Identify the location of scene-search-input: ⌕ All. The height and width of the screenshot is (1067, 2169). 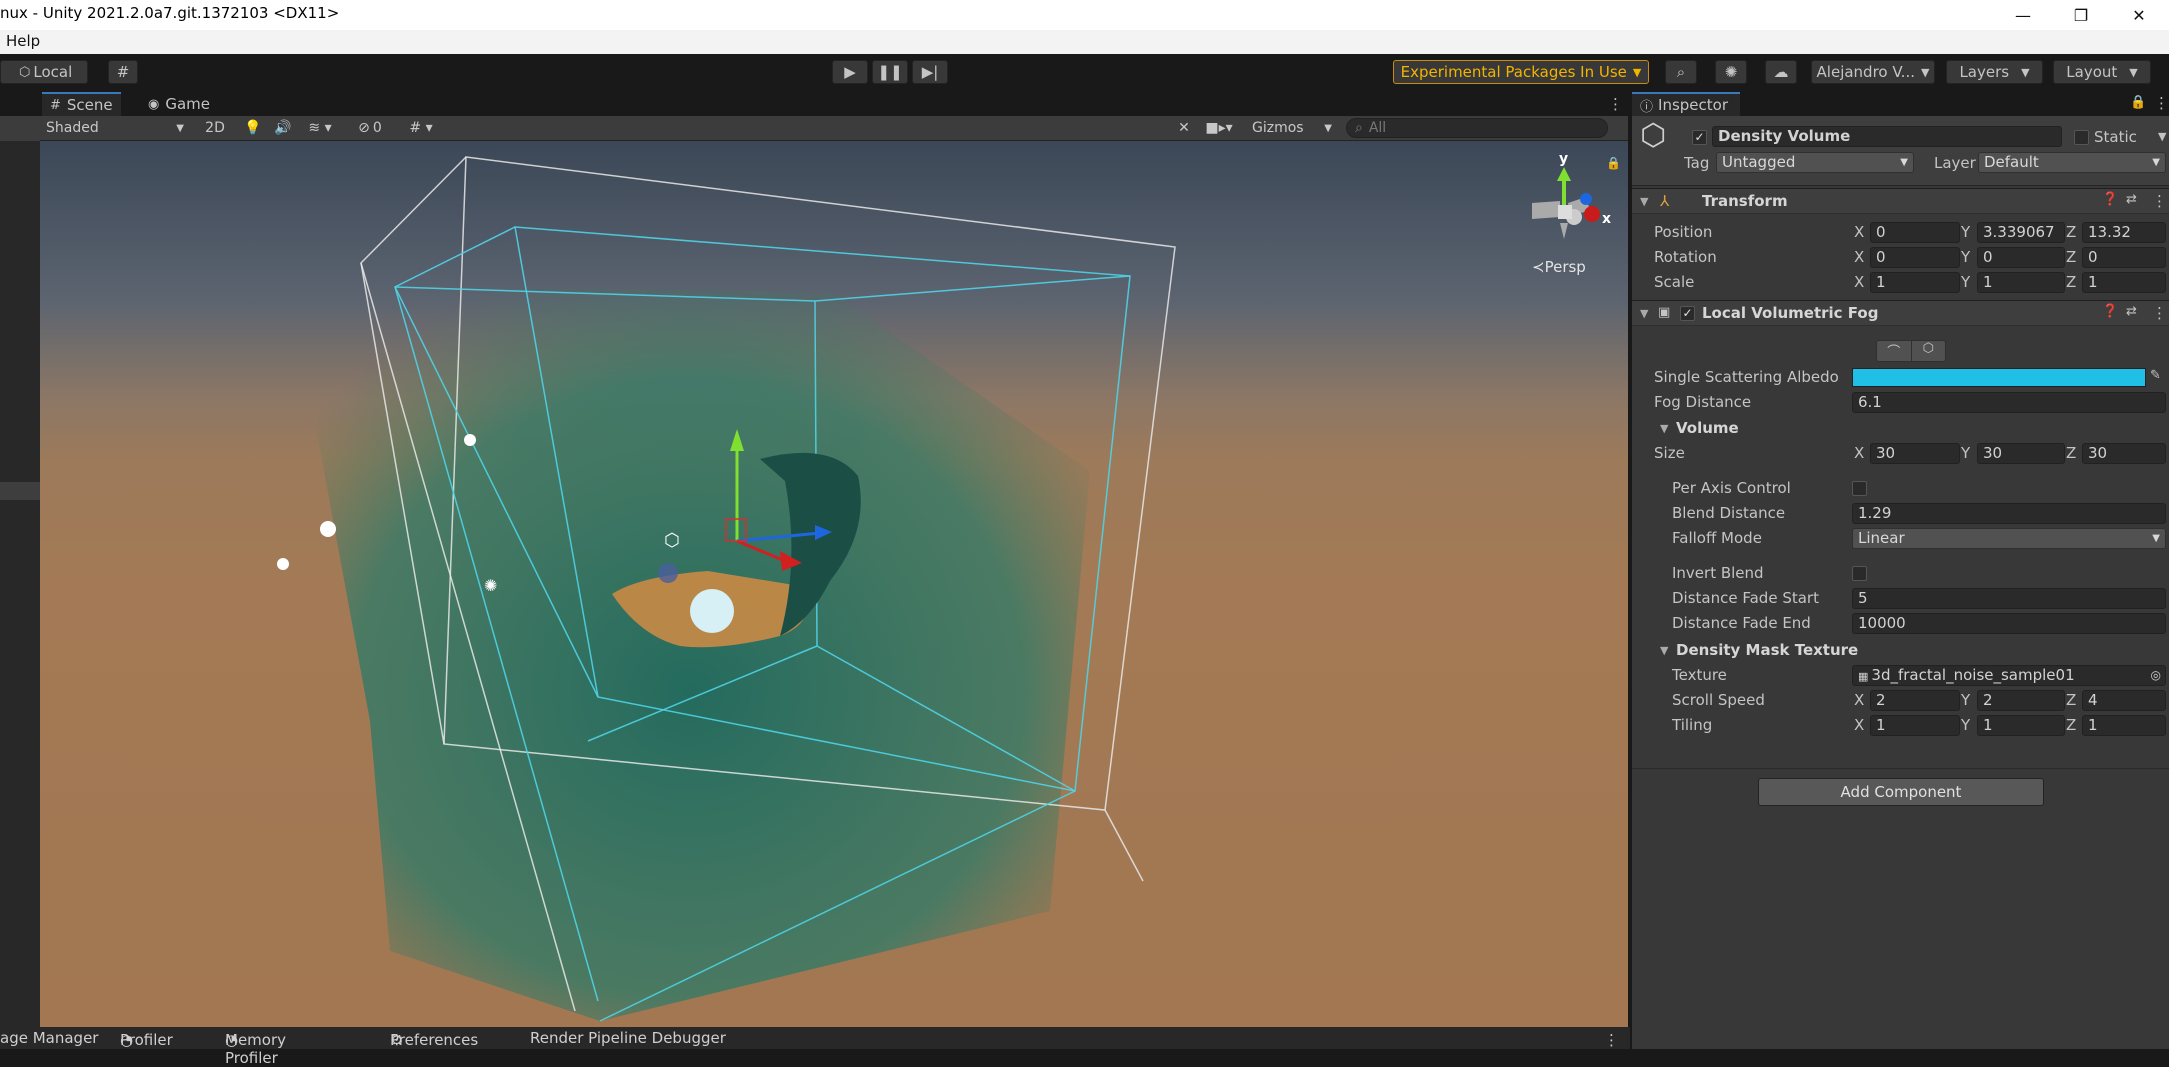
(1477, 128).